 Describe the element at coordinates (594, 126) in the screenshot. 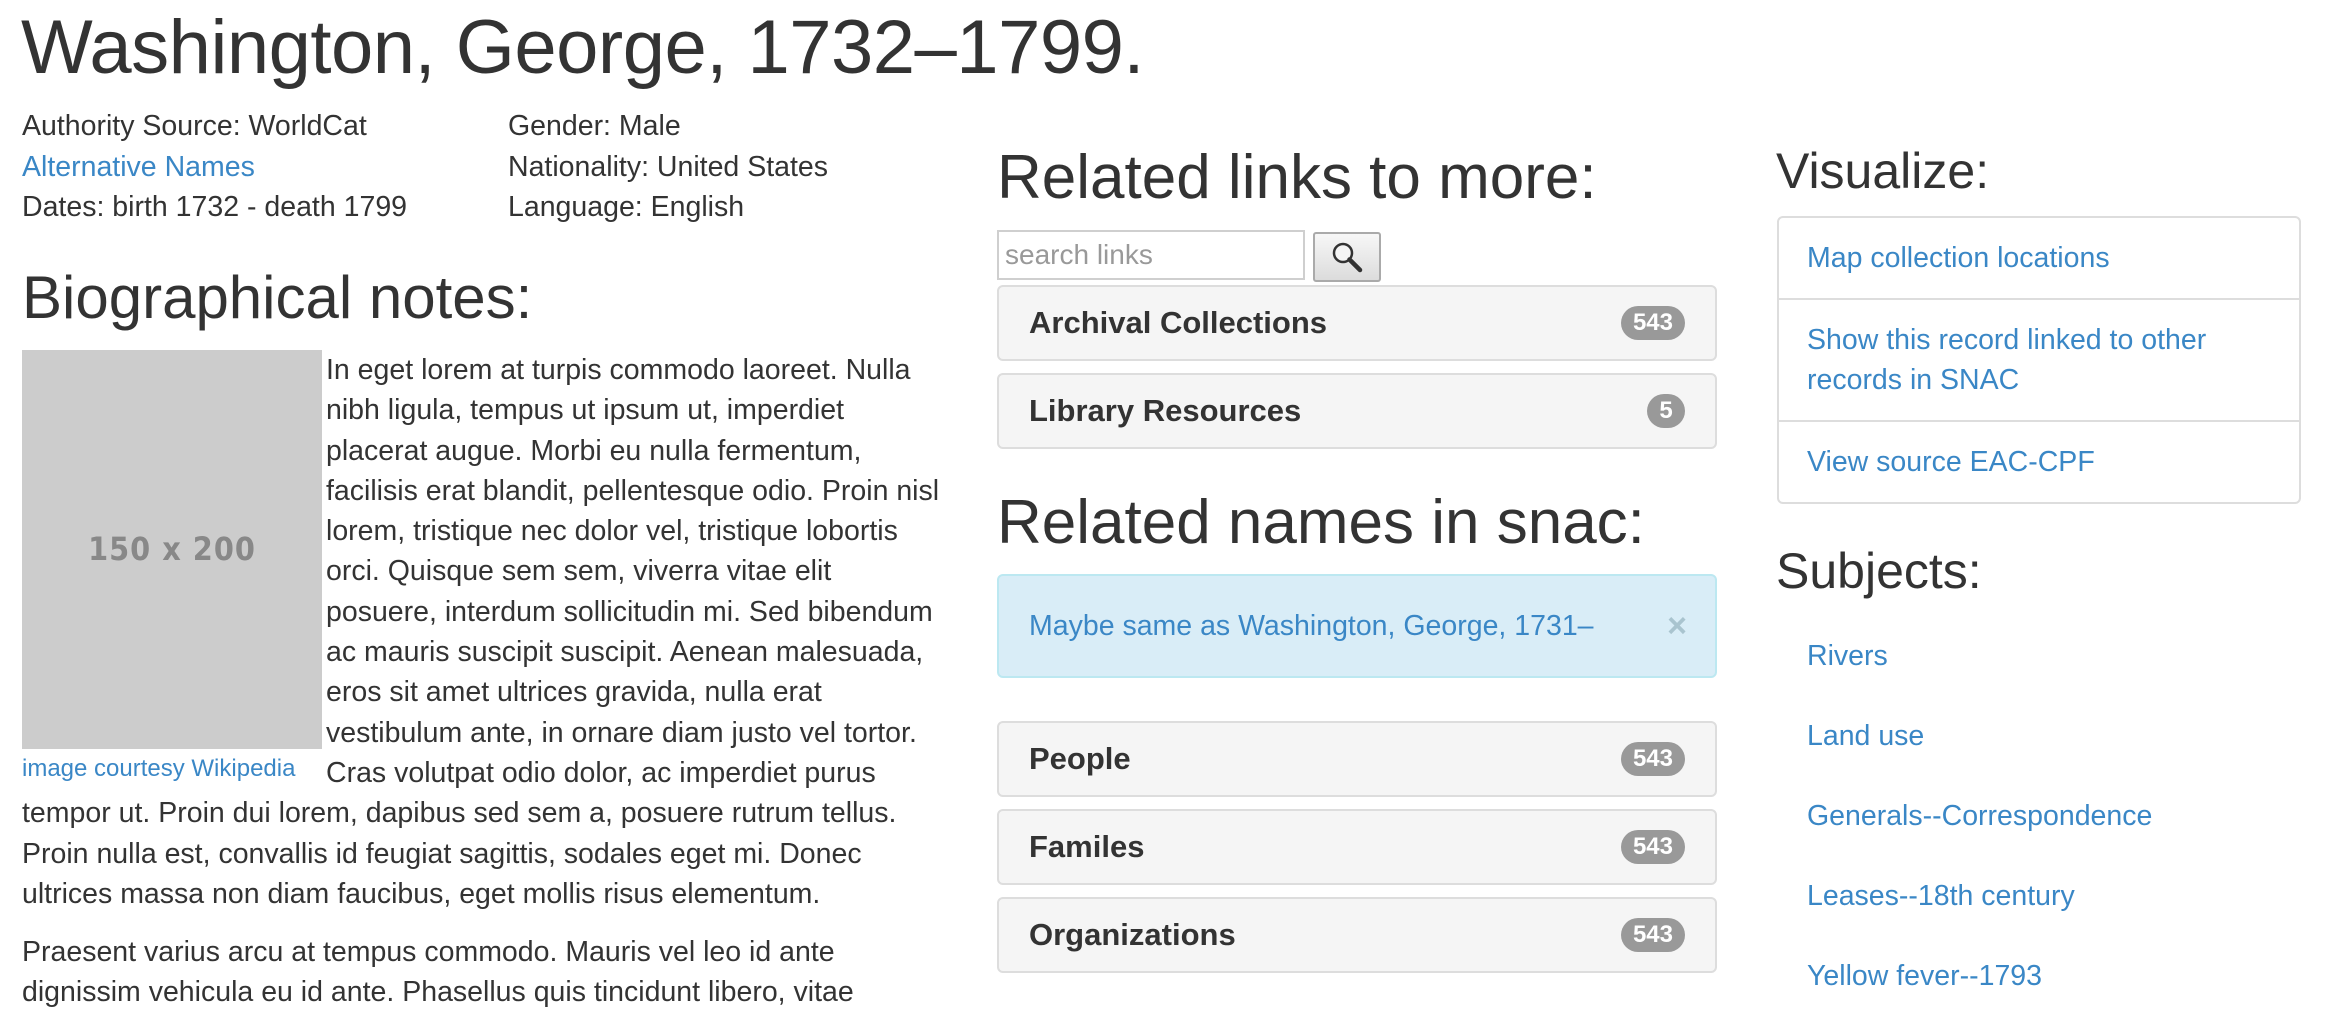

I see `gender: Gender: Male` at that location.